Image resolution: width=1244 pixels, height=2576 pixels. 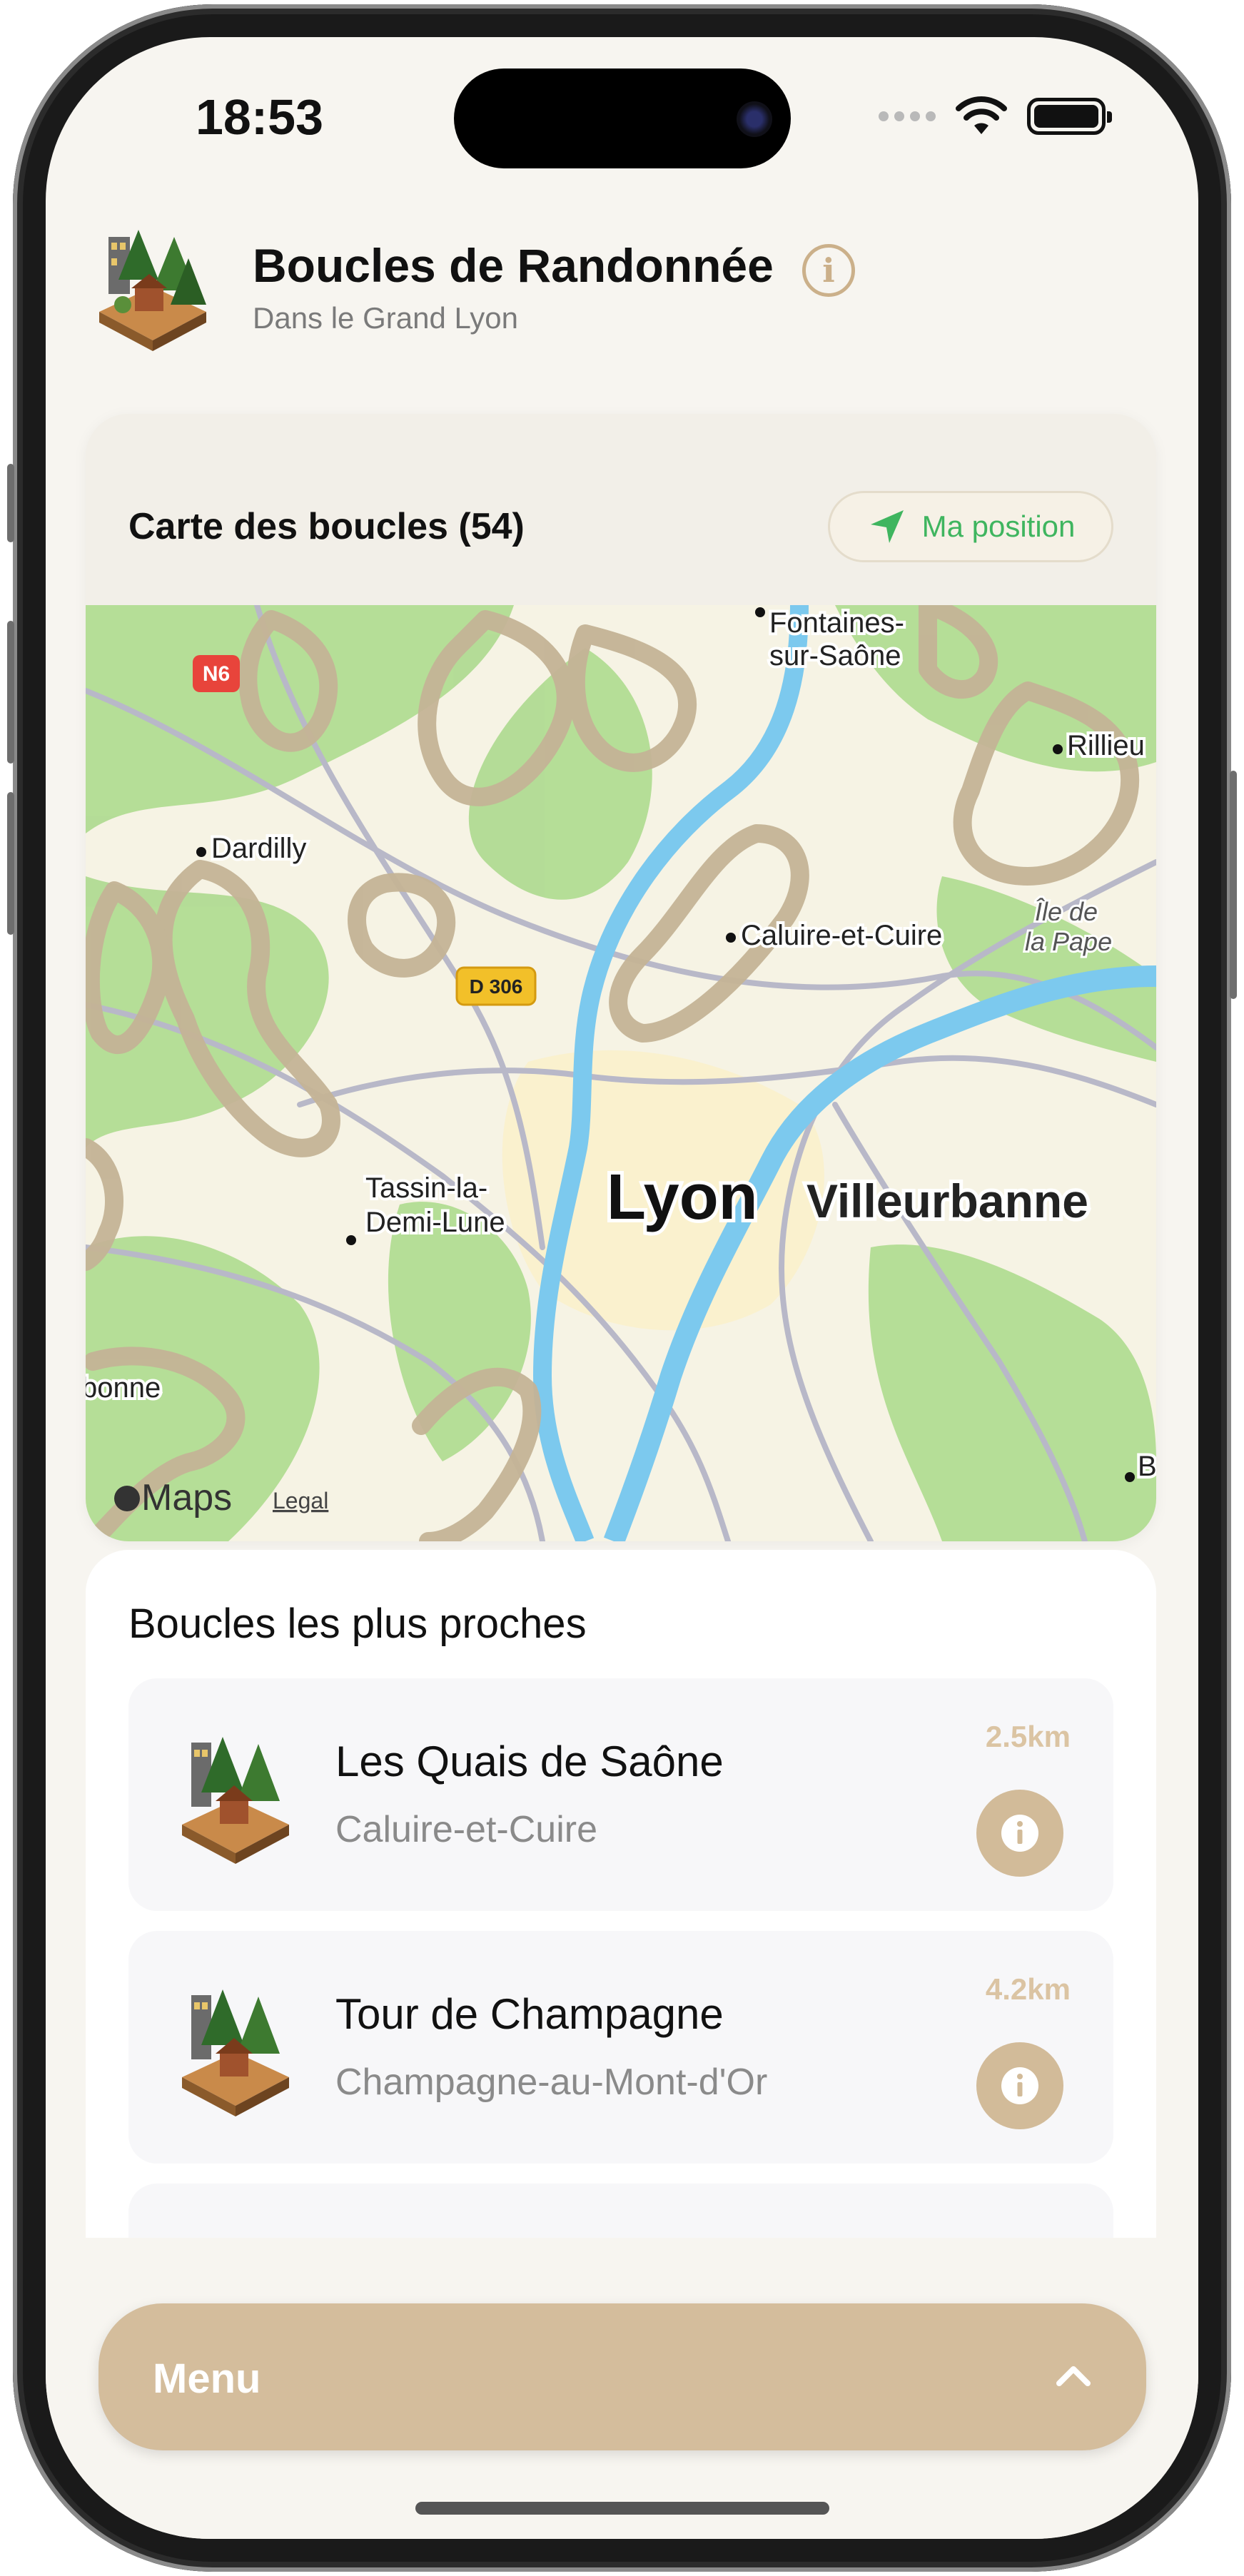 I want to click on menu-button: Menu, so click(x=622, y=2376).